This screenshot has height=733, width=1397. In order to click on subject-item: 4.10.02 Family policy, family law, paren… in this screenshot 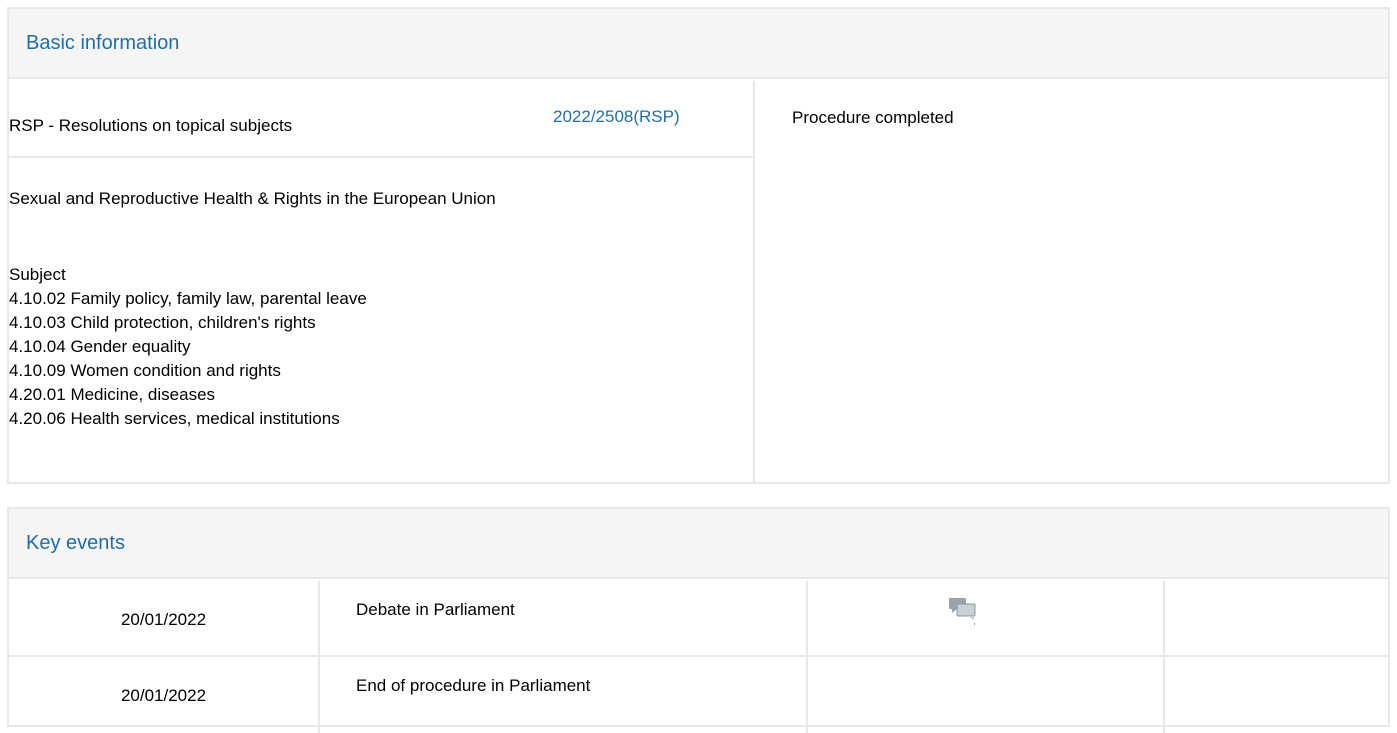, I will do `click(188, 298)`.